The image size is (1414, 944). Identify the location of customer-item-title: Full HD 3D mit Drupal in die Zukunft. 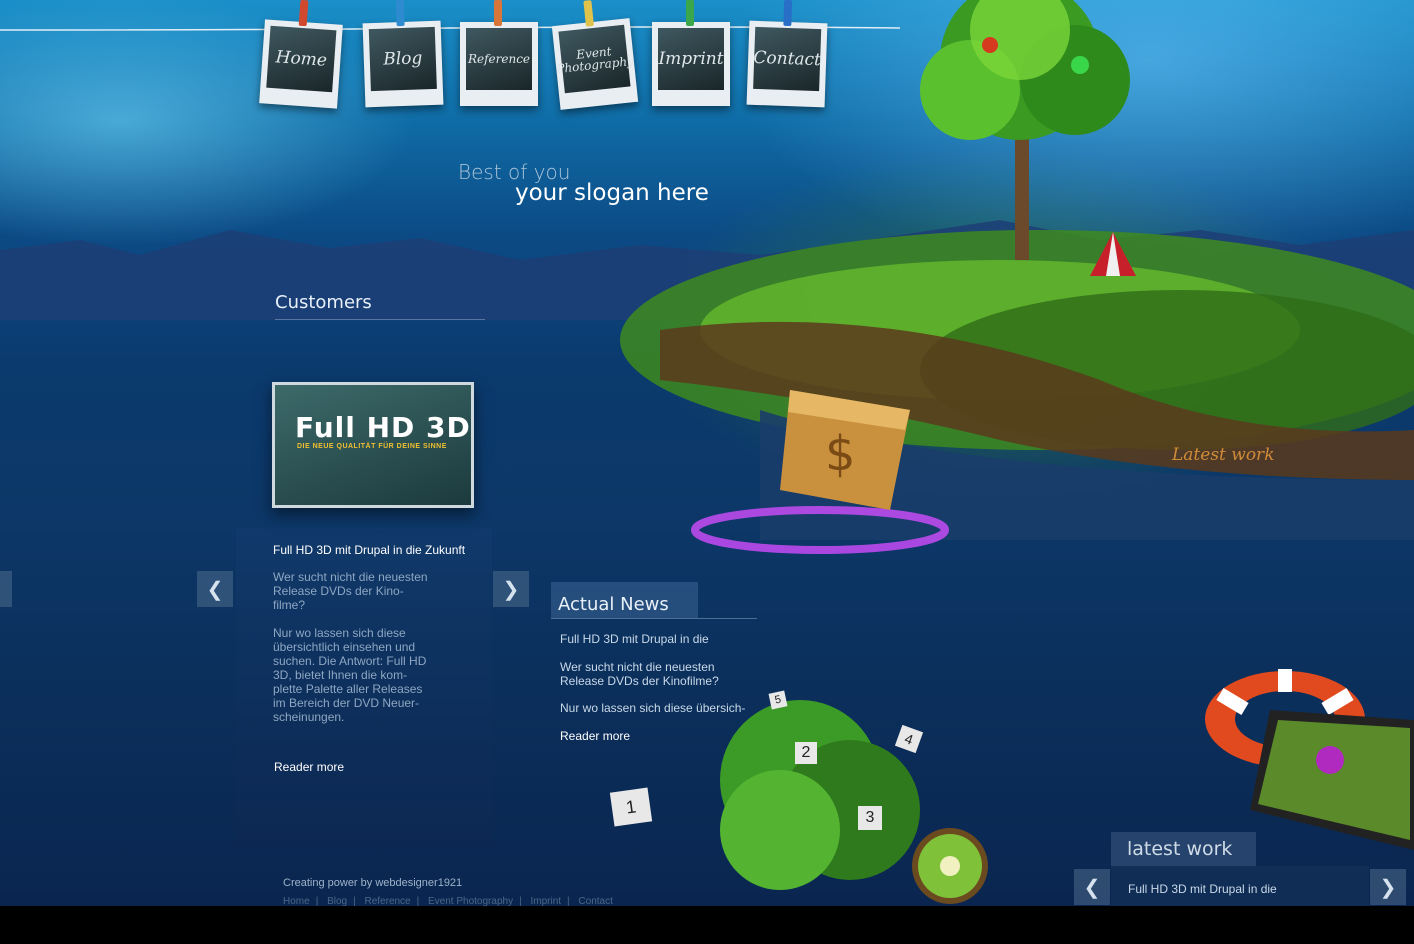
(369, 550).